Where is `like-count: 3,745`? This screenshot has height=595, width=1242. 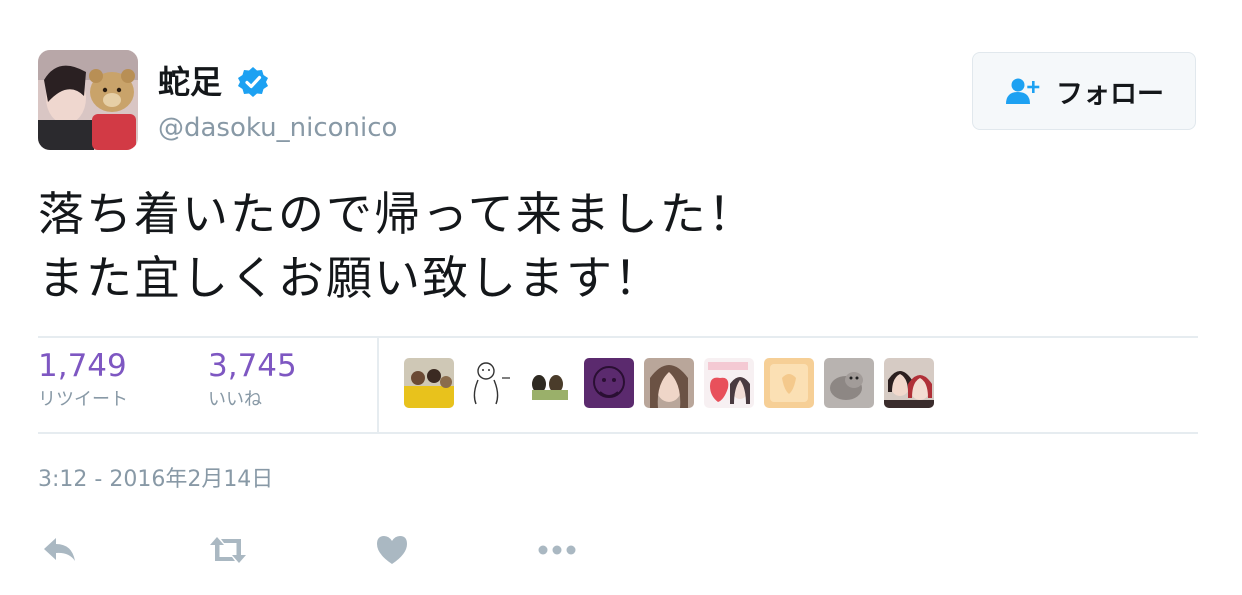 like-count: 3,745 is located at coordinates (252, 366).